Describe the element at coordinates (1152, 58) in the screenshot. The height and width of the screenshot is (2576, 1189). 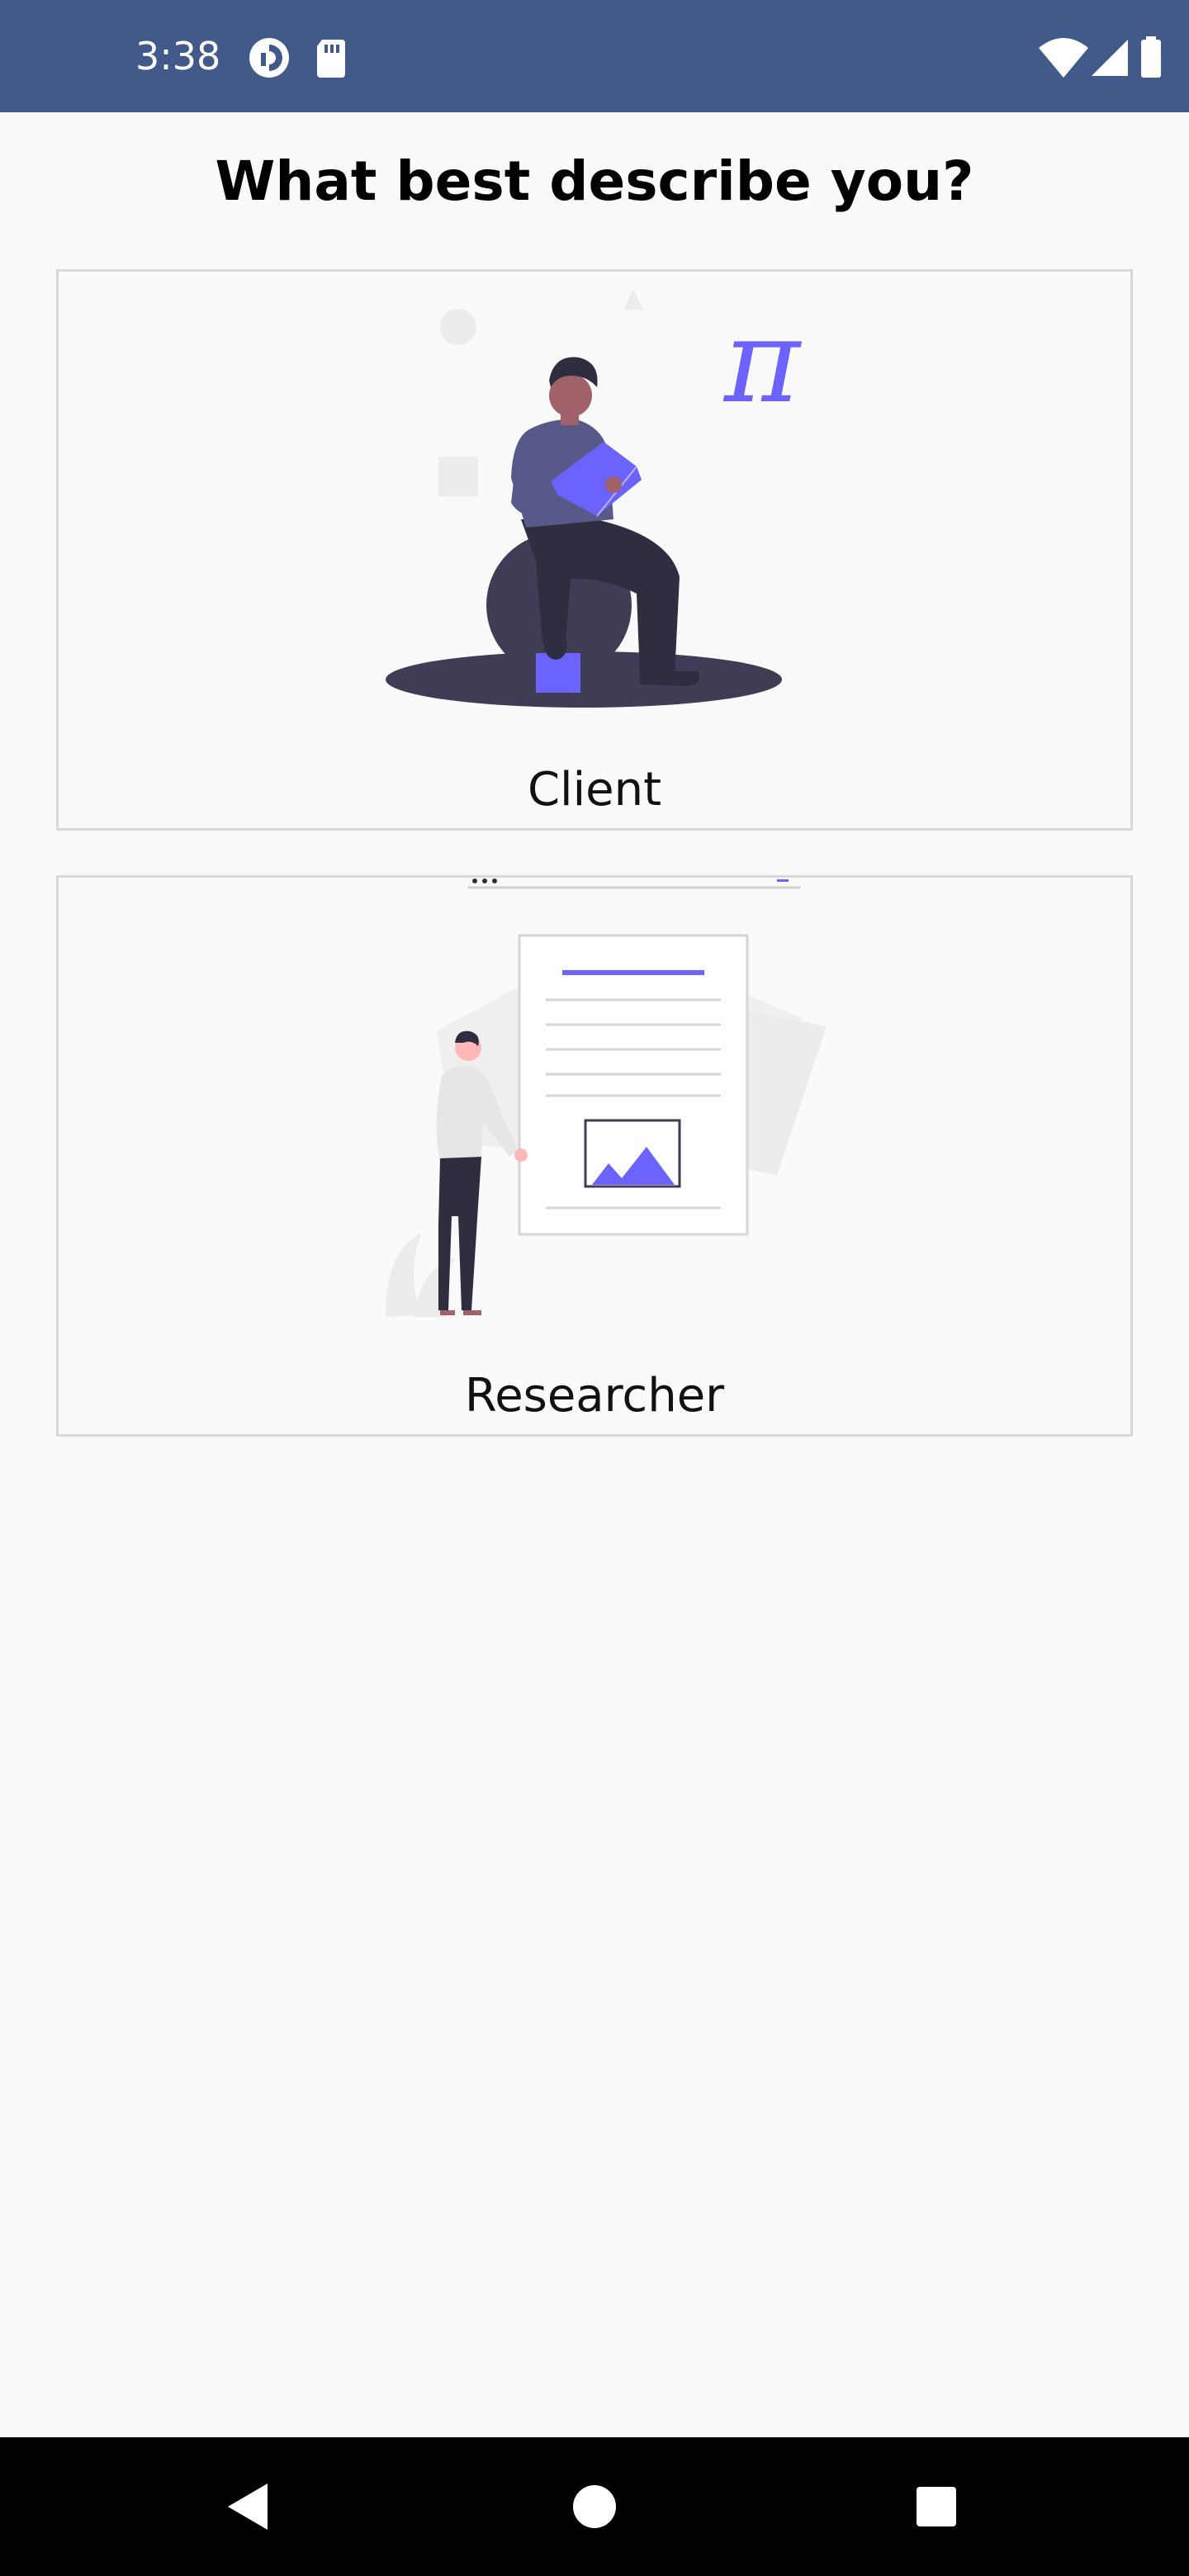
I see `battery-icon` at that location.